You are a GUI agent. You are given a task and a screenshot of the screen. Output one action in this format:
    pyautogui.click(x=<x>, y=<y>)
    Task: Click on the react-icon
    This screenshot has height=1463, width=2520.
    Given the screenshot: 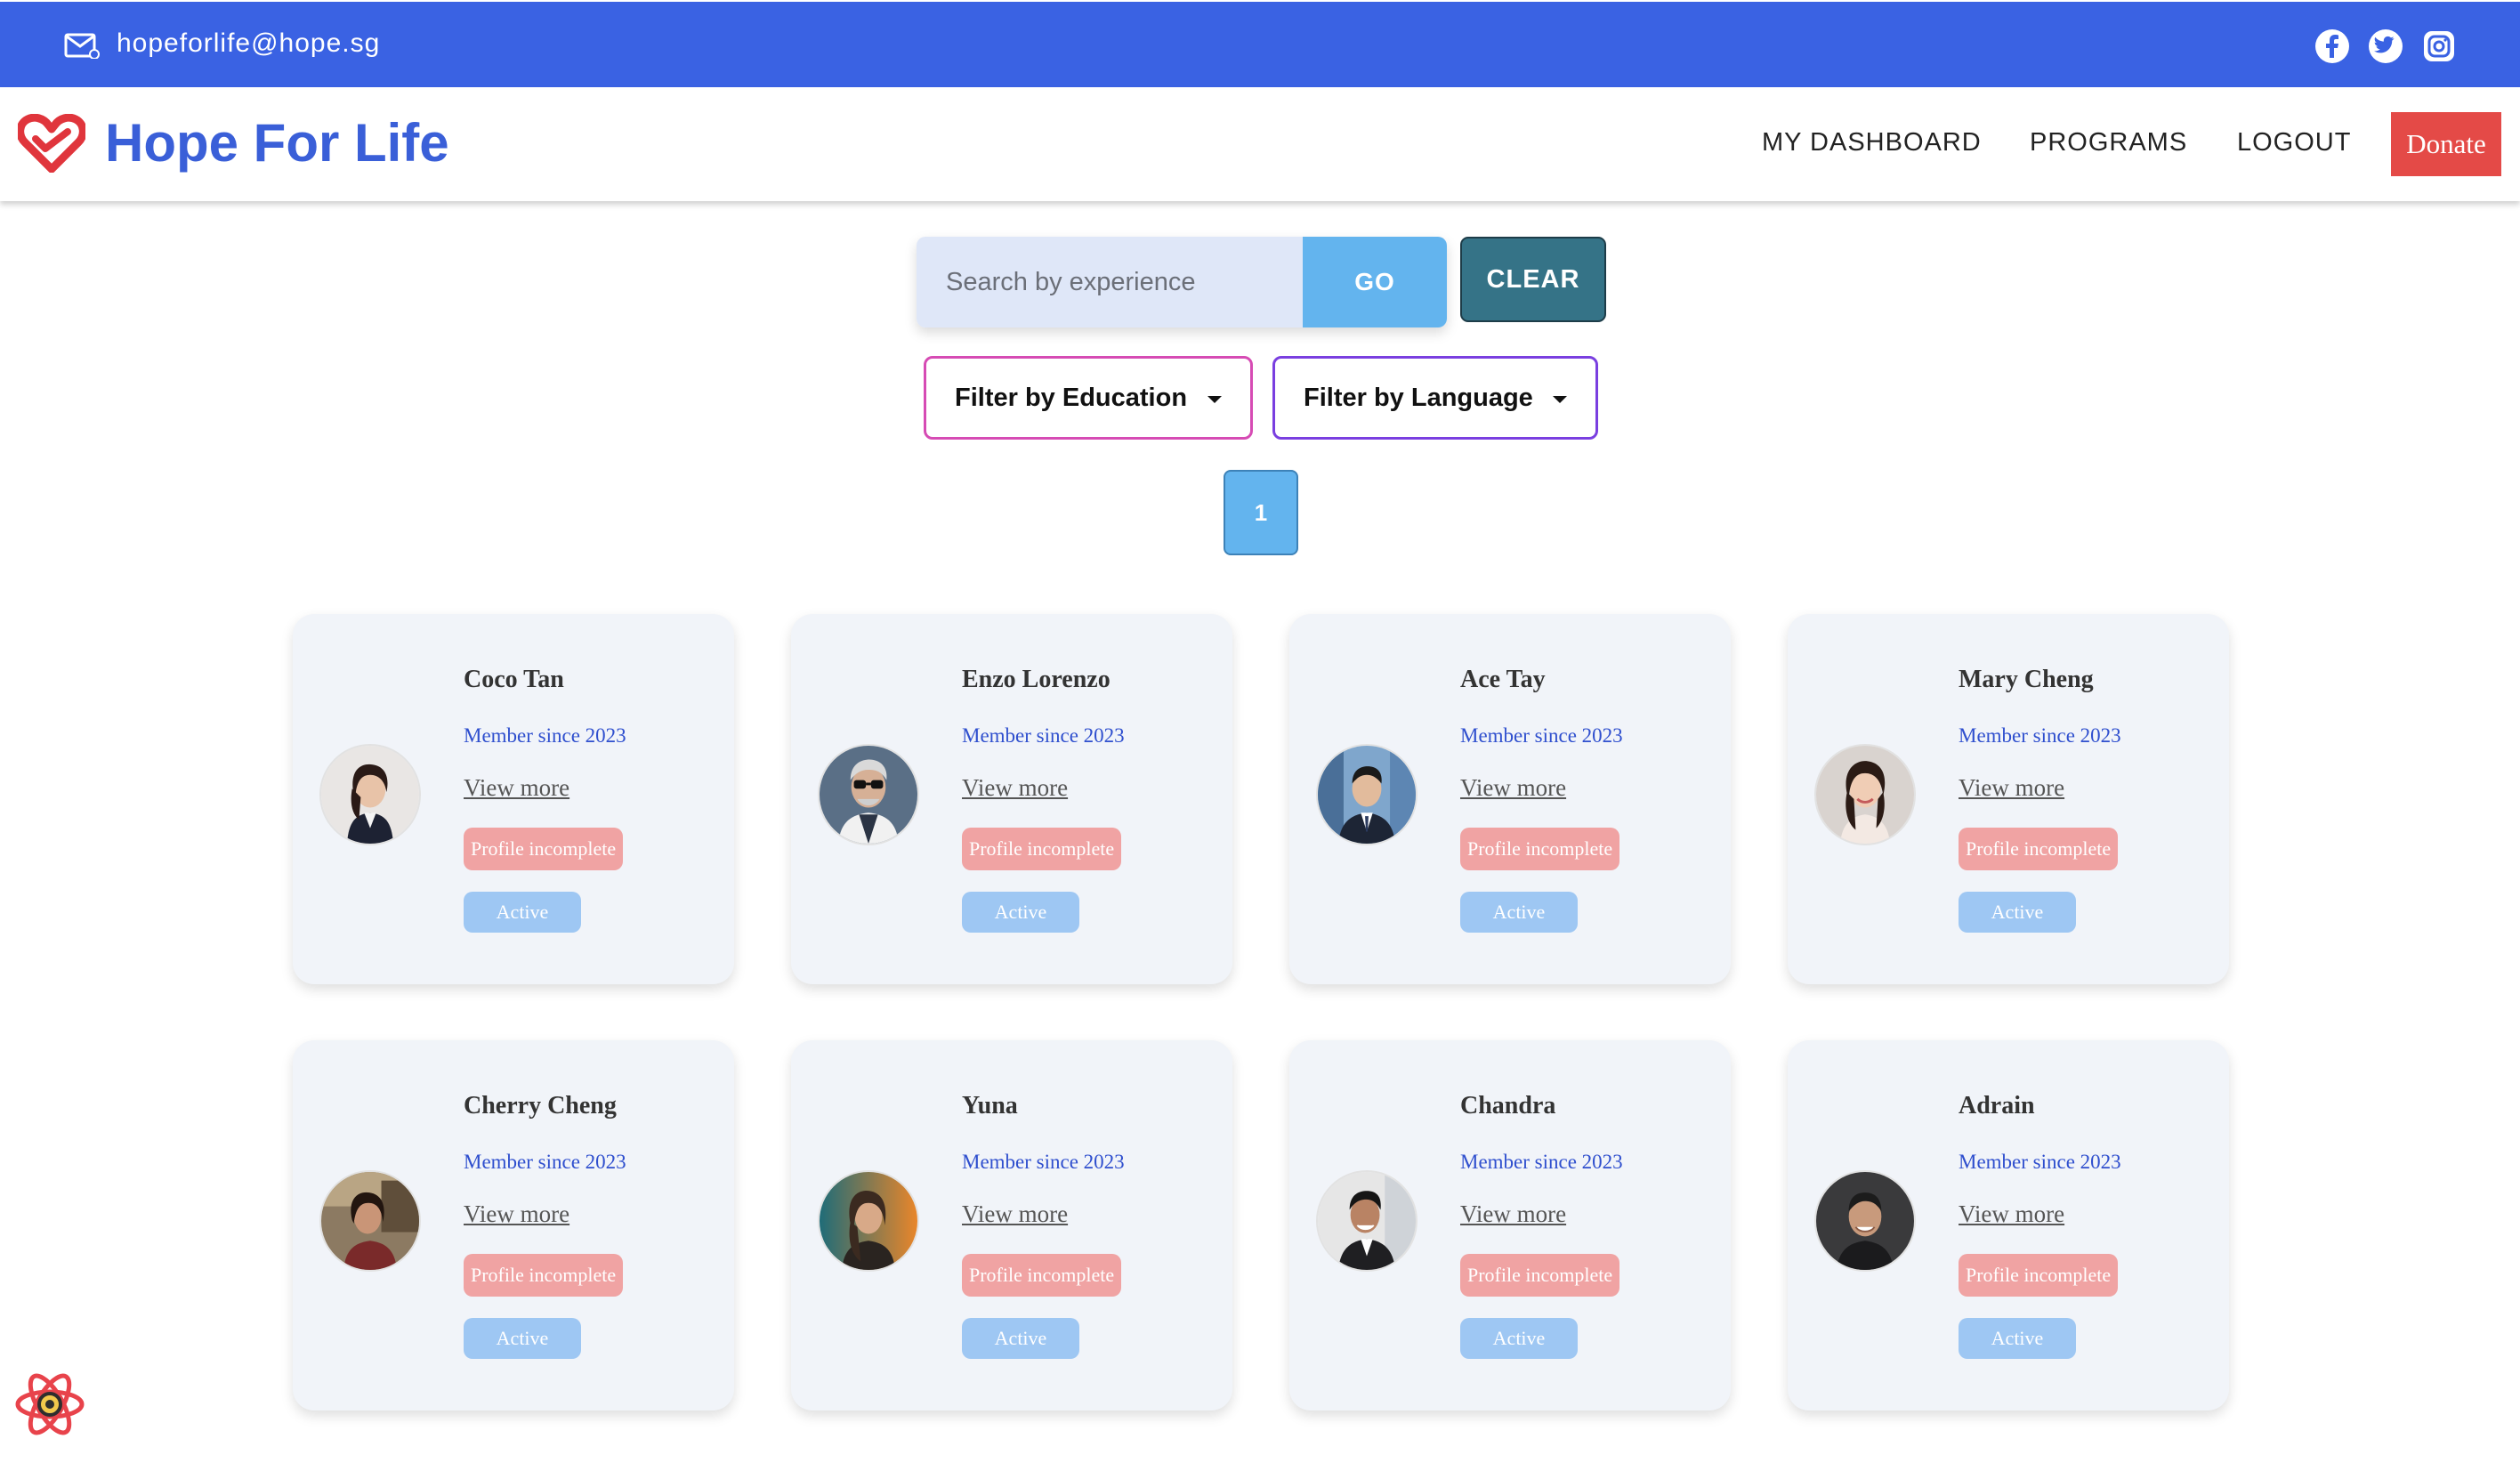 What is the action you would take?
    pyautogui.click(x=49, y=1405)
    